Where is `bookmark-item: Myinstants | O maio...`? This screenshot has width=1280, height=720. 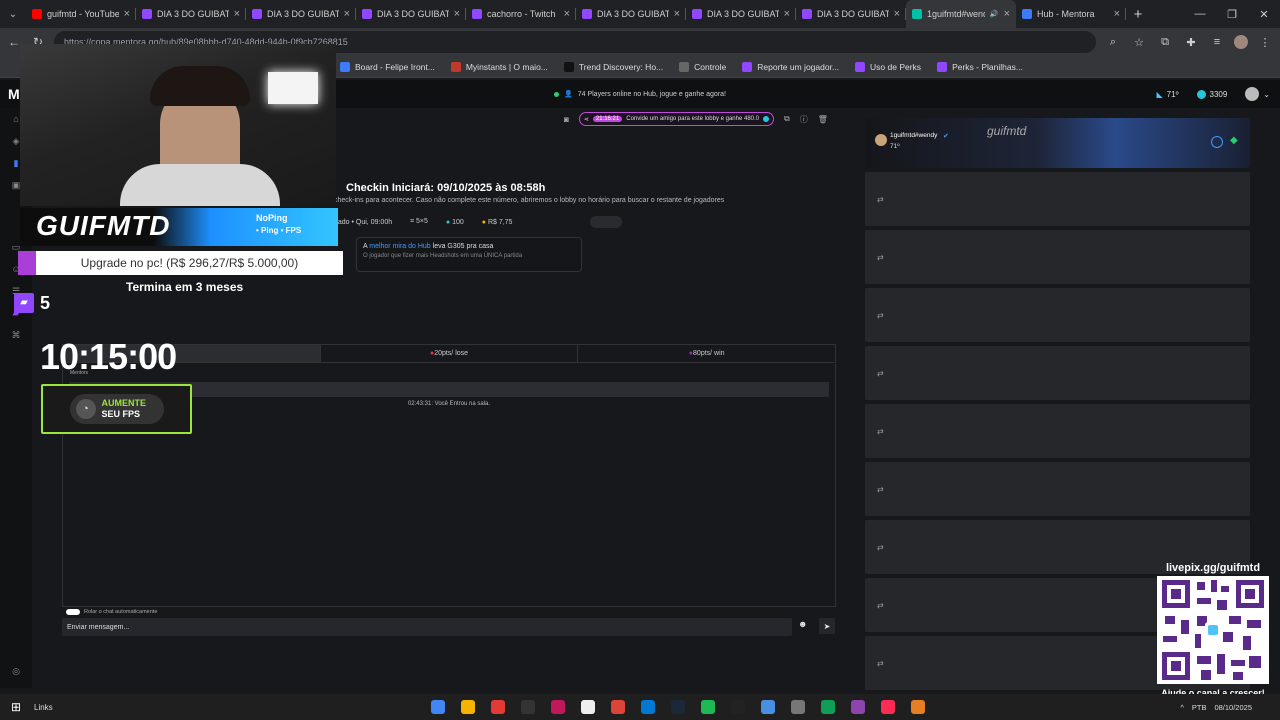 bookmark-item: Myinstants | O maio... is located at coordinates (499, 66).